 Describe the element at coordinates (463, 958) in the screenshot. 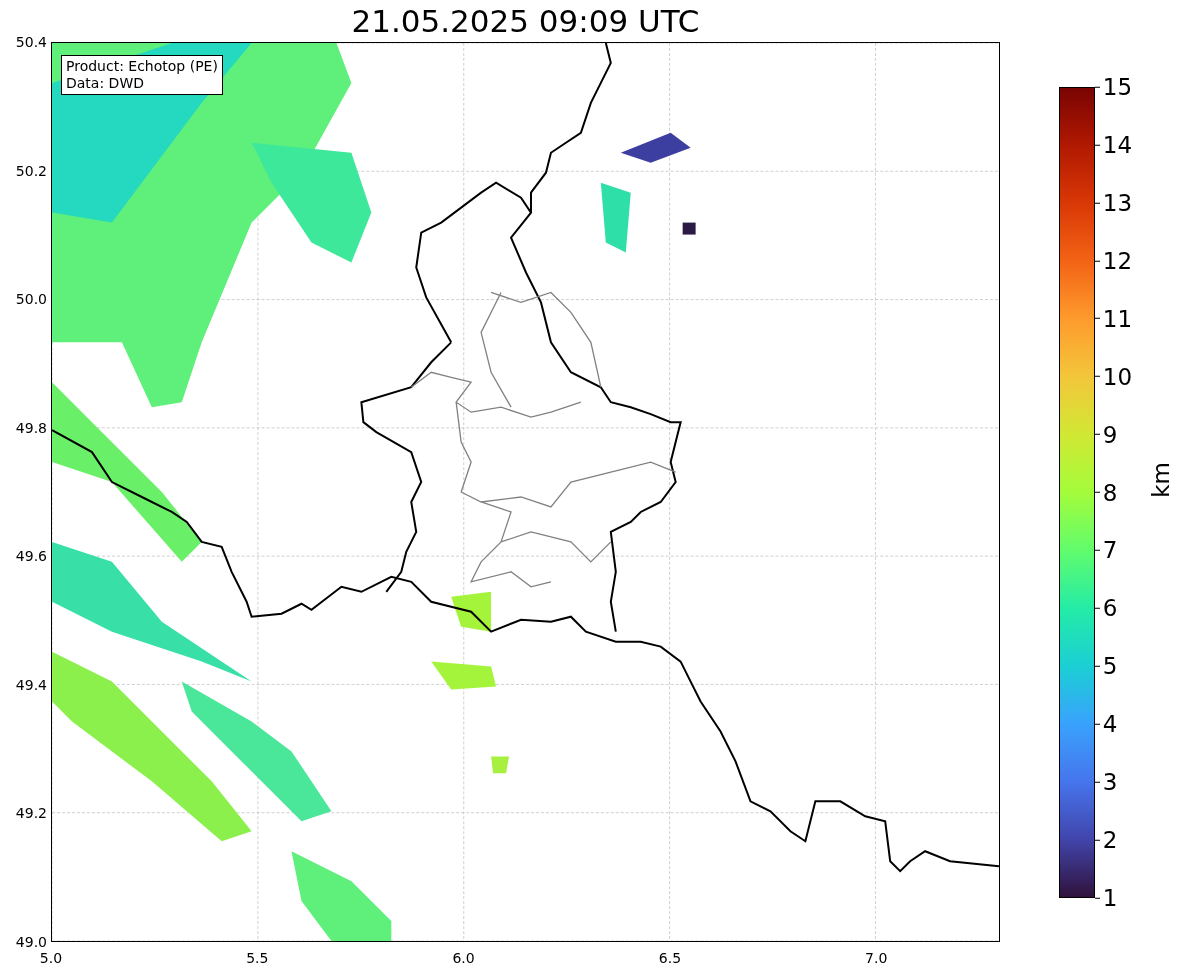

I see `x-tick-label: 6.0` at that location.